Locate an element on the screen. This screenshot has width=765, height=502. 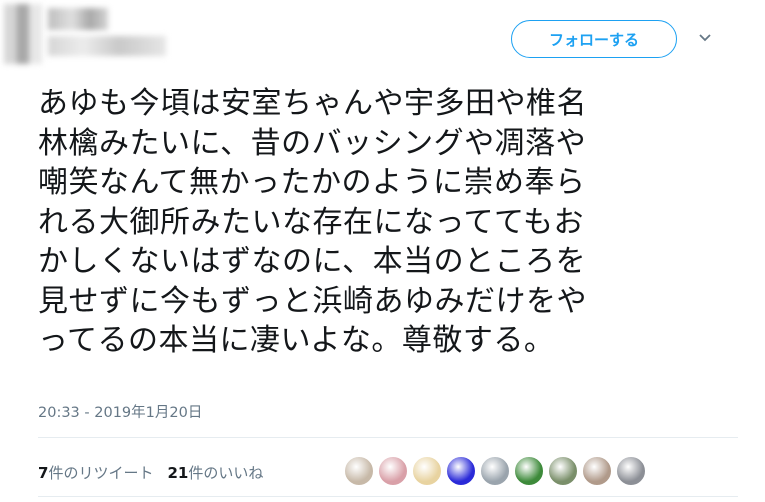
author-avatar is located at coordinates (23, 34).